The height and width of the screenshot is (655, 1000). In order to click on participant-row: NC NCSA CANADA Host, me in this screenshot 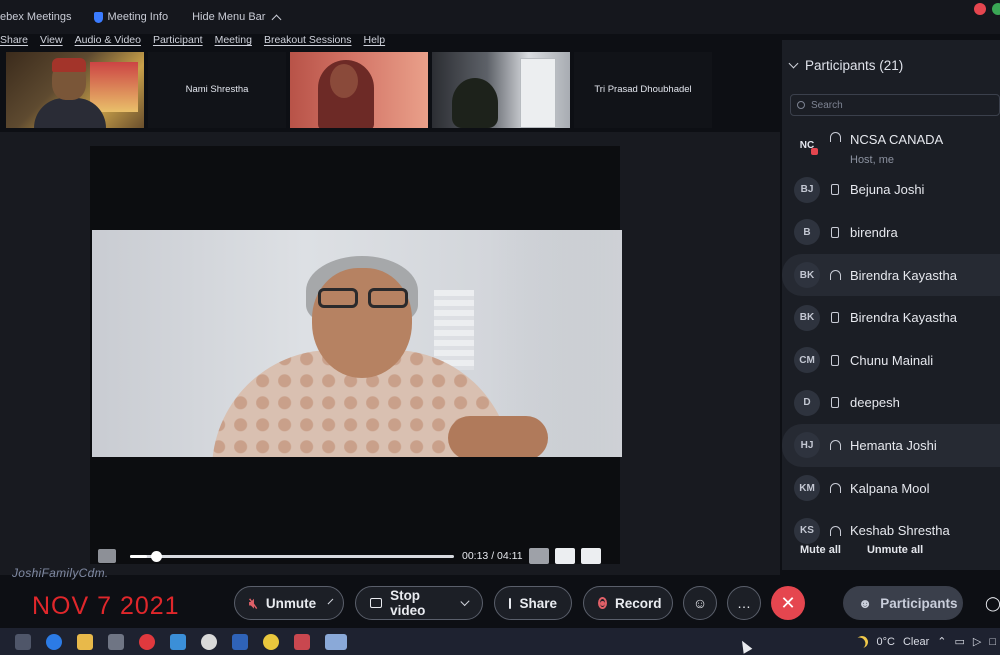, I will do `click(891, 147)`.